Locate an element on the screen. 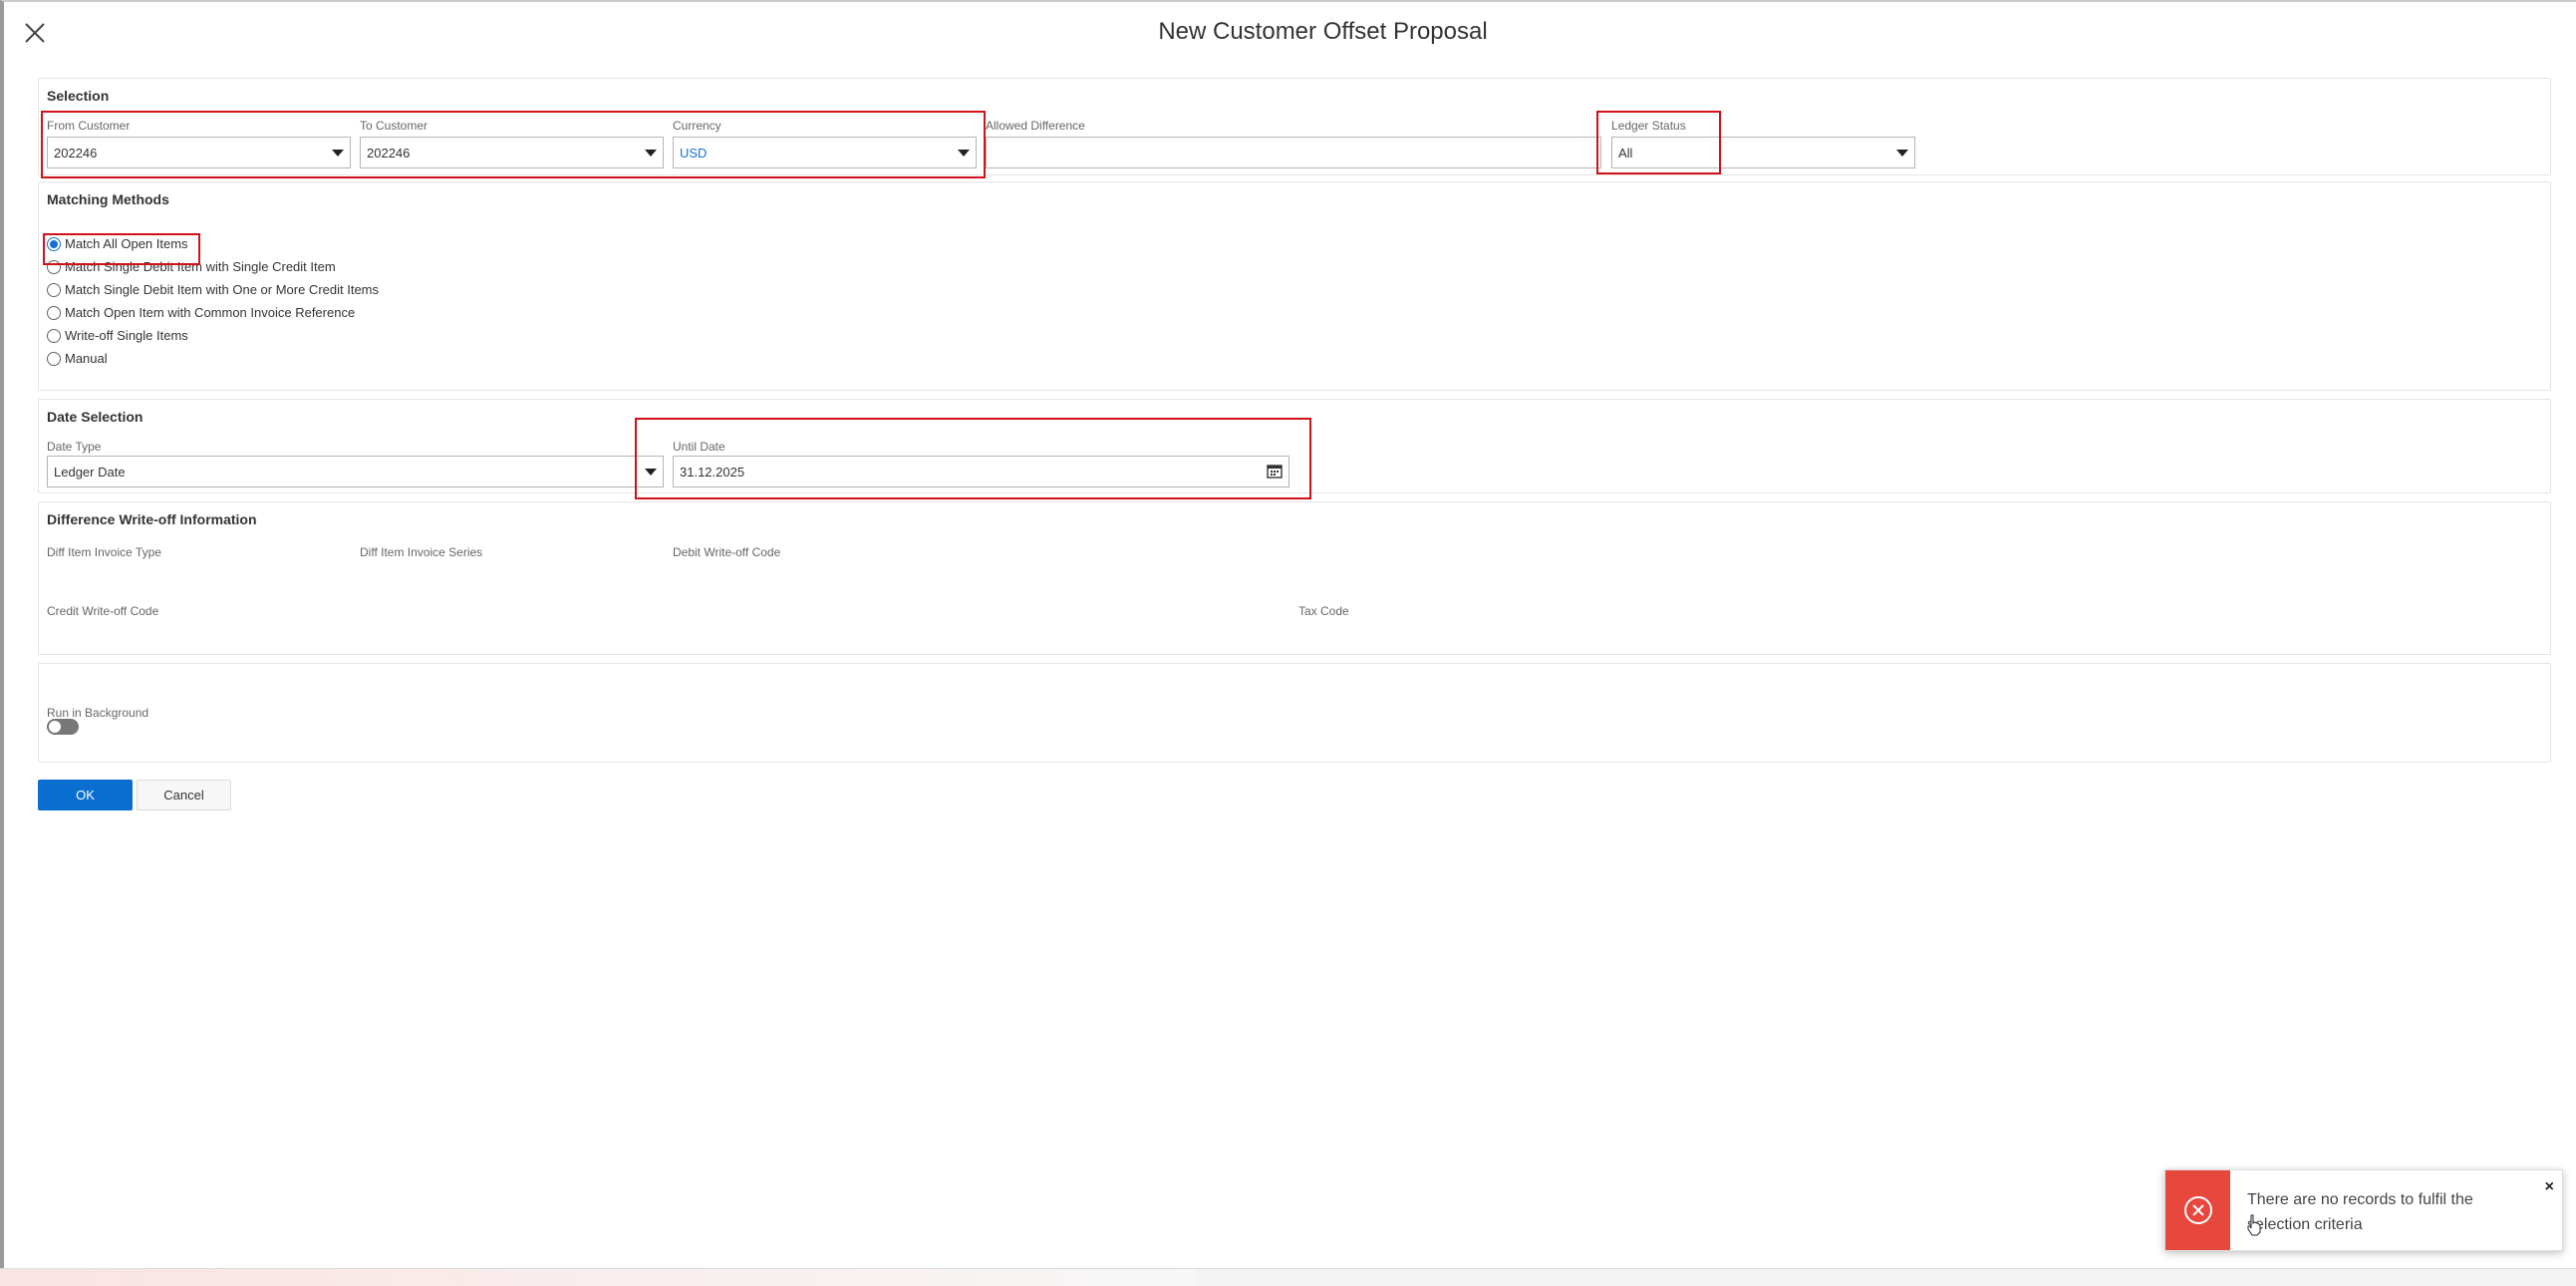 This screenshot has width=2576, height=1286. run-in-background-label: Run in Background is located at coordinates (98, 713).